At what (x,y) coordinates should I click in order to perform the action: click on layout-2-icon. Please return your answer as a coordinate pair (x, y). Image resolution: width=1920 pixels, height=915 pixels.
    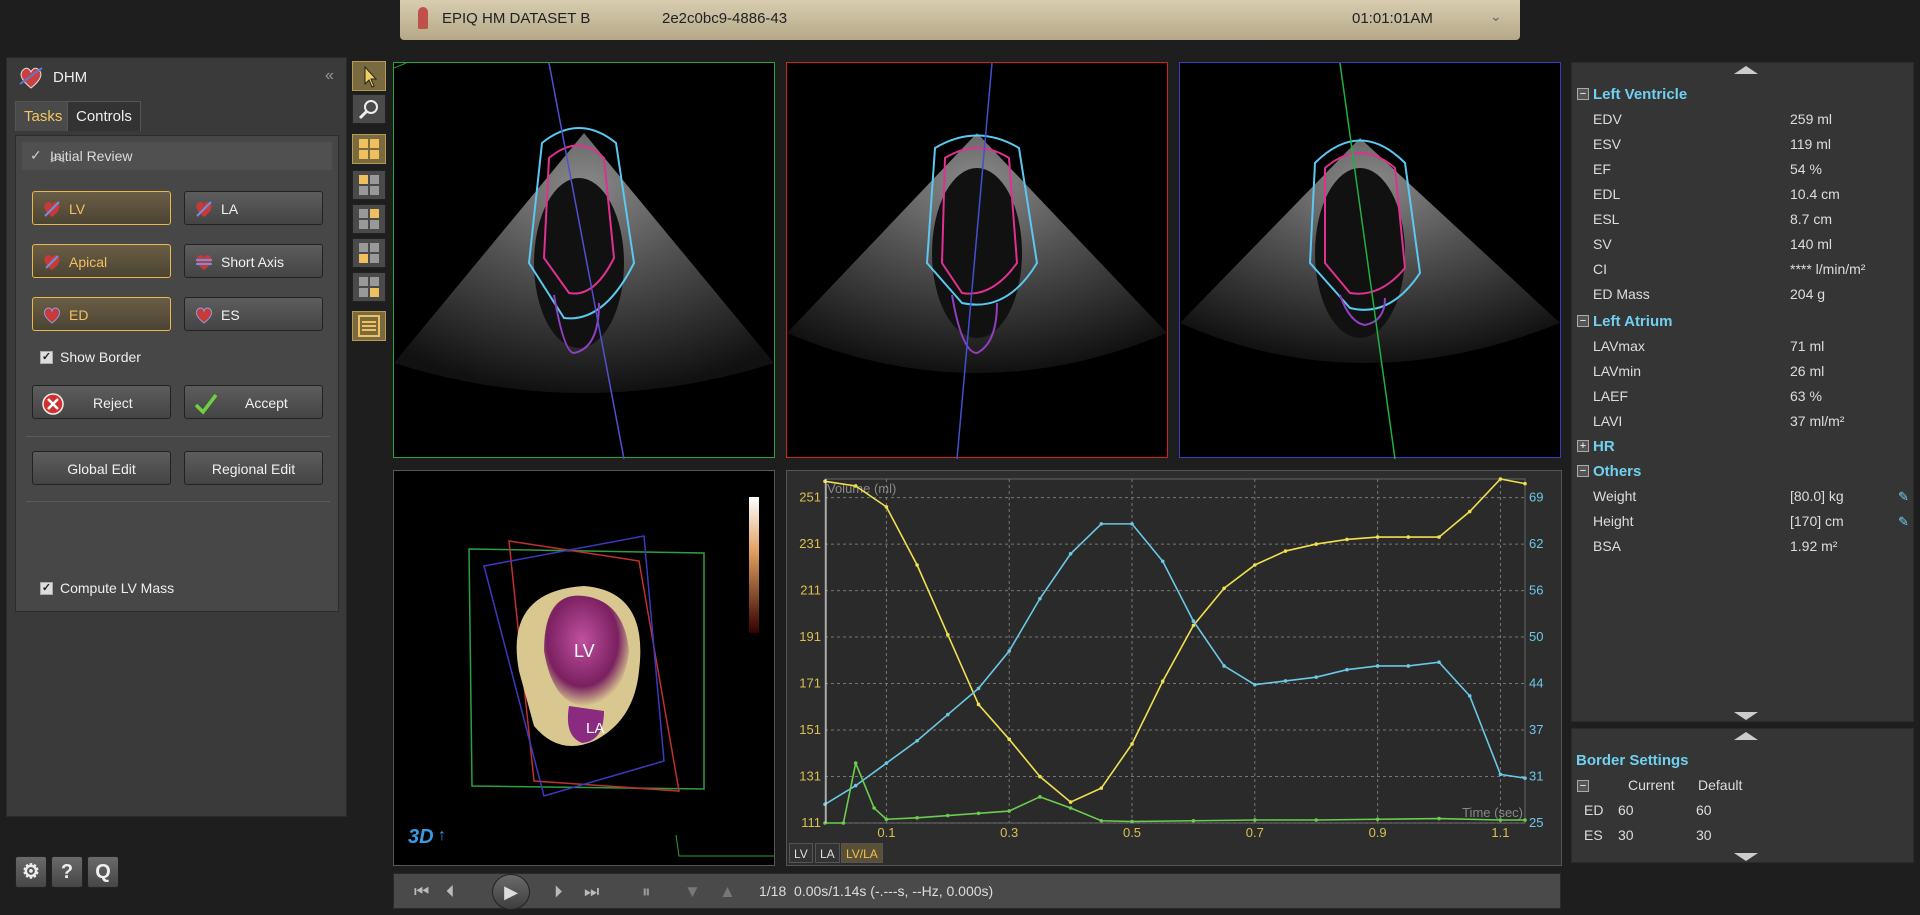
    Looking at the image, I should click on (369, 219).